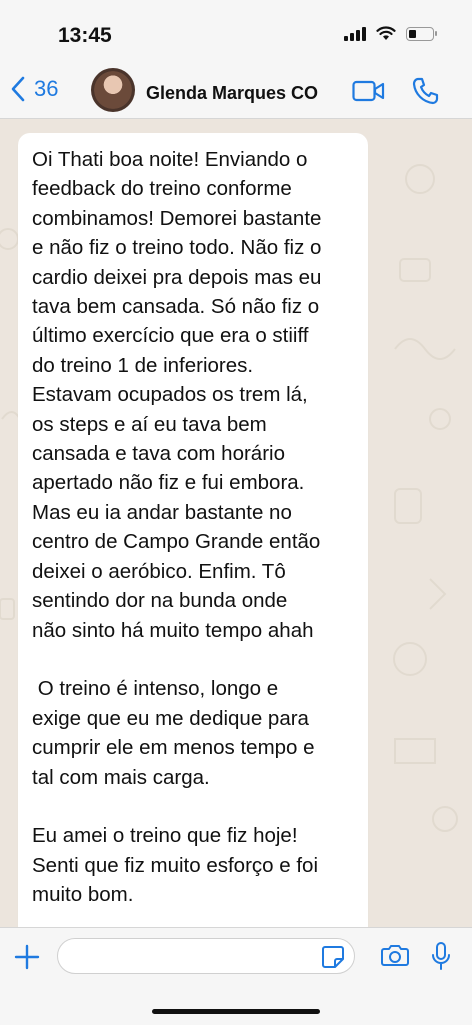  What do you see at coordinates (425, 91) in the screenshot?
I see `phone-icon` at bounding box center [425, 91].